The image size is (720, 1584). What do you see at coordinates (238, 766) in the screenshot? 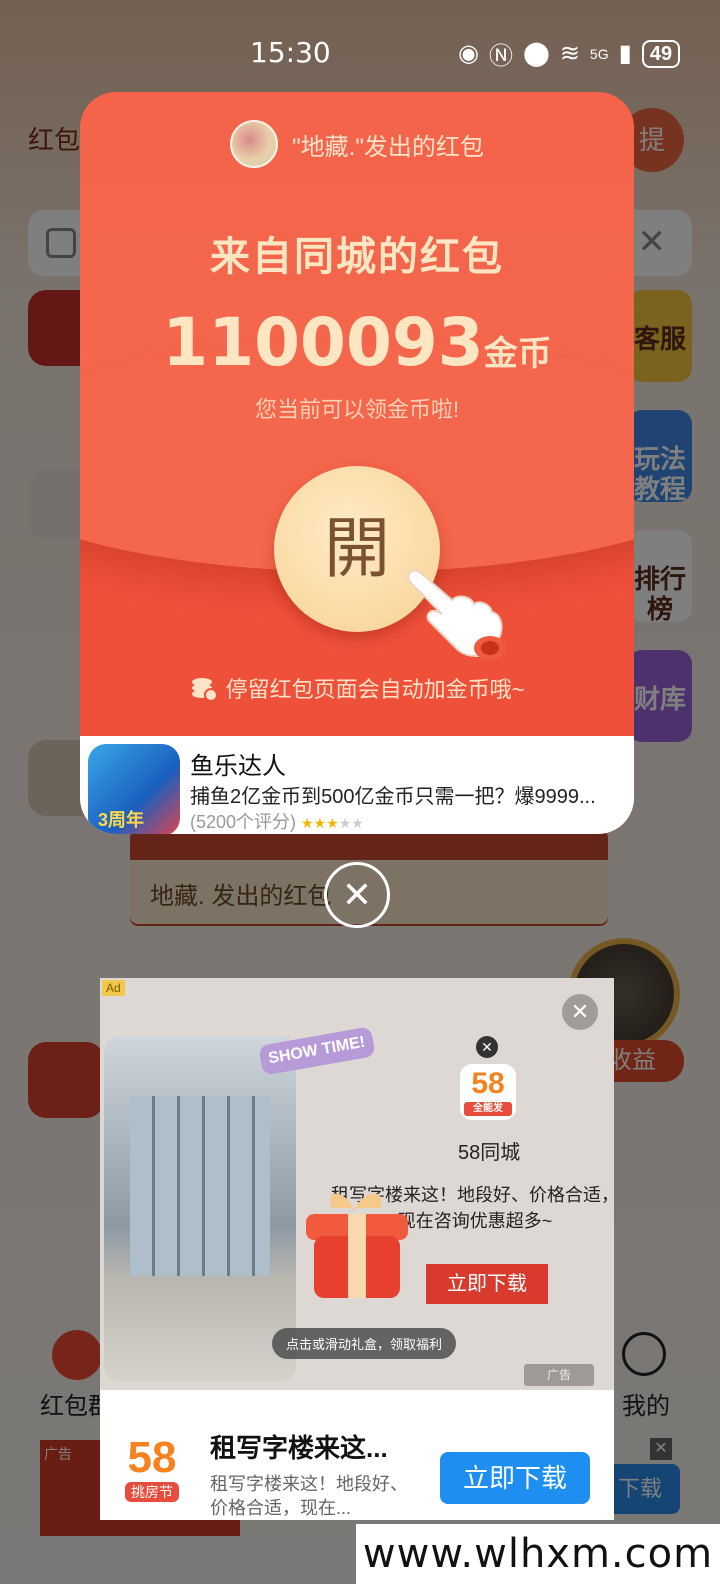
I see `game-name: 鱼乐达人` at bounding box center [238, 766].